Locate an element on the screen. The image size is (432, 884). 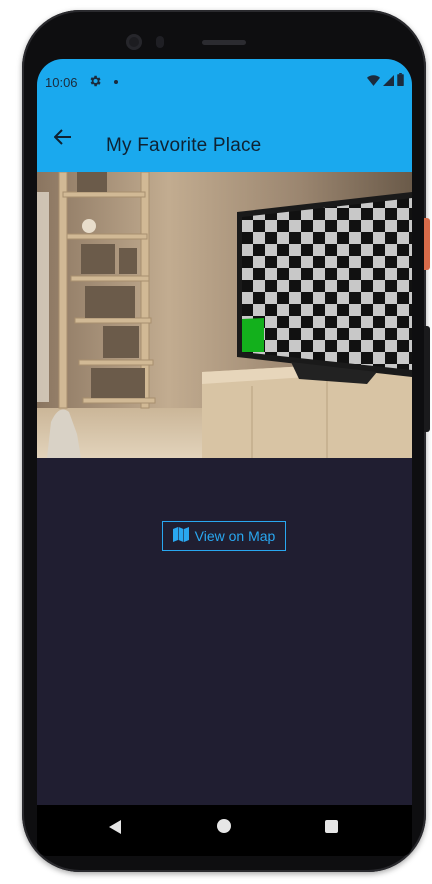
gear-icon is located at coordinates (95, 82).